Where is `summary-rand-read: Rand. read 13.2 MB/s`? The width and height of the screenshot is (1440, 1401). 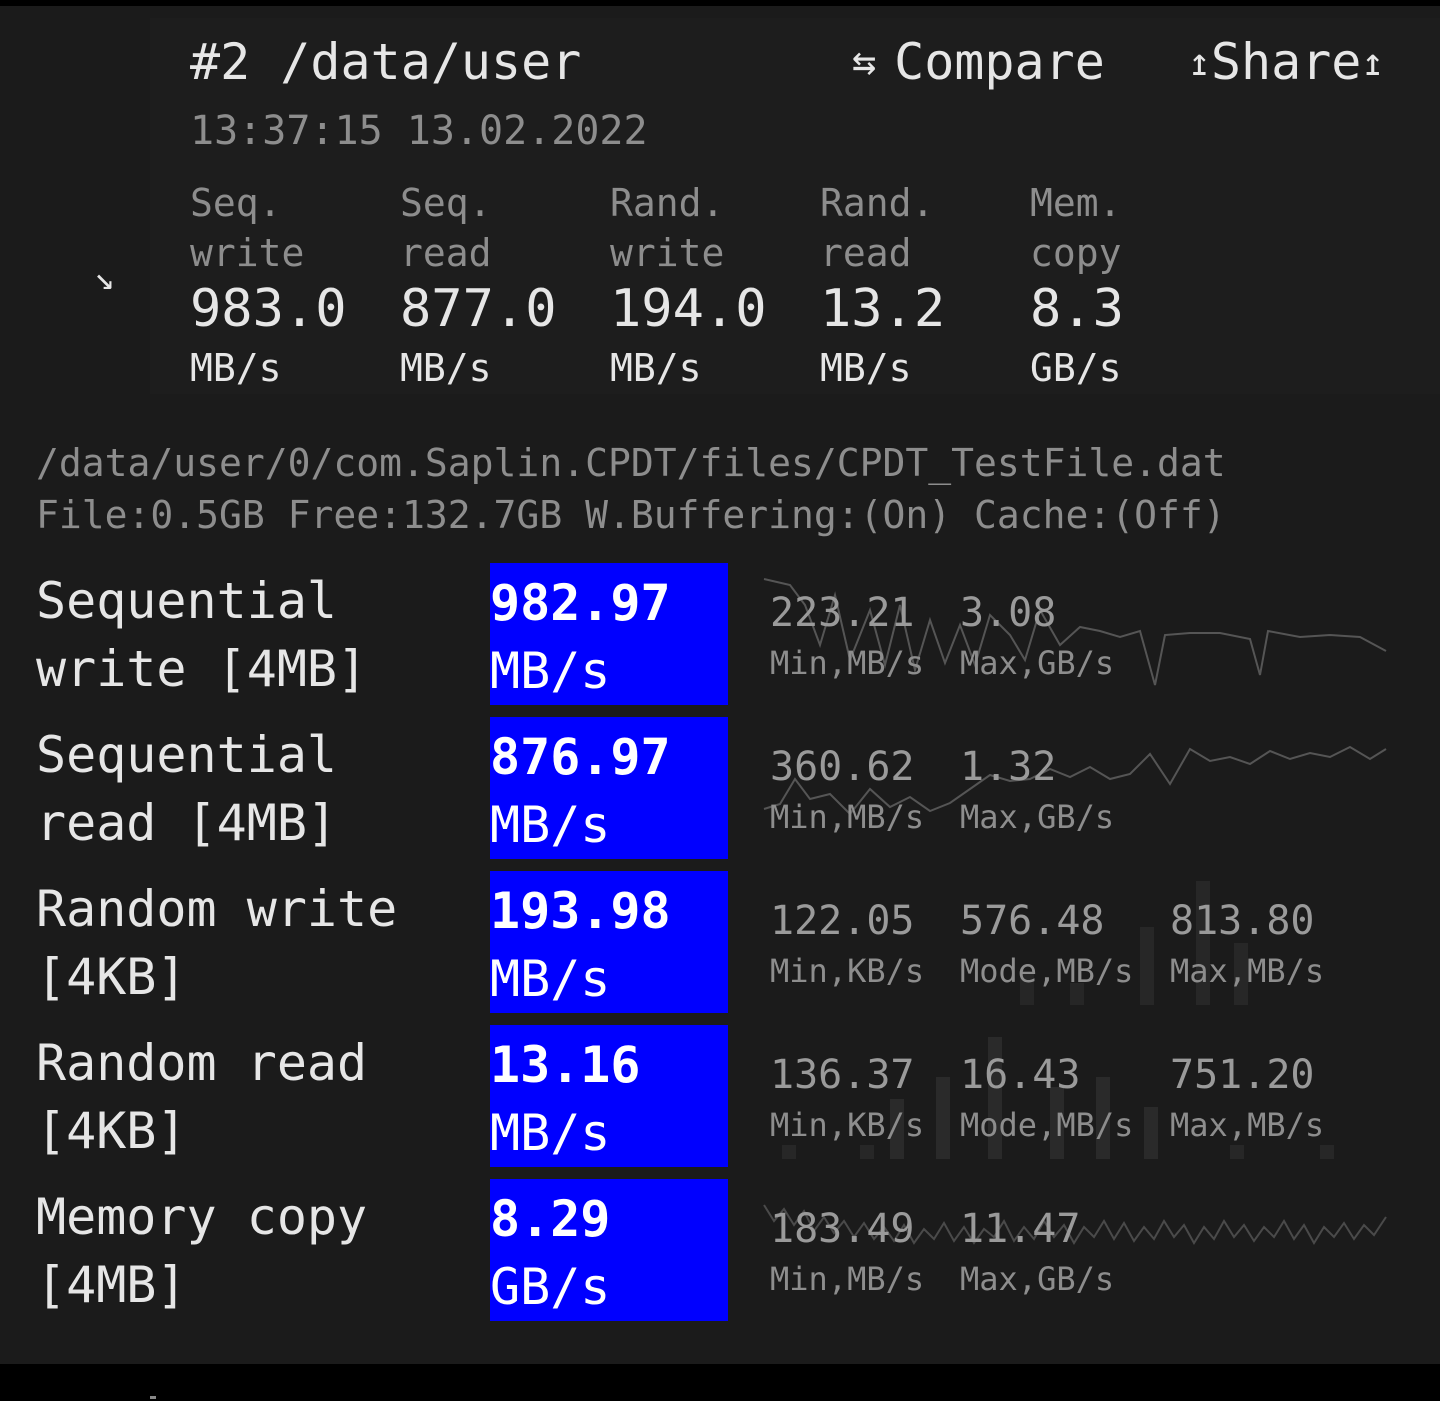 summary-rand-read: Rand. read 13.2 MB/s is located at coordinates (920, 287).